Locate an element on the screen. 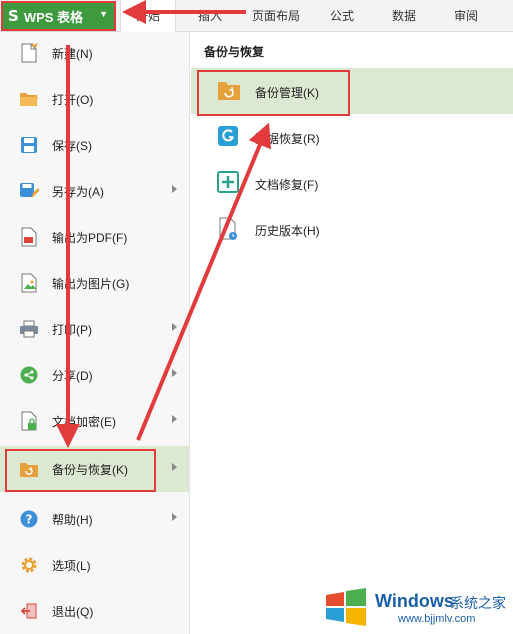  submenu-item-label: 历史版本(H) is located at coordinates (287, 231).